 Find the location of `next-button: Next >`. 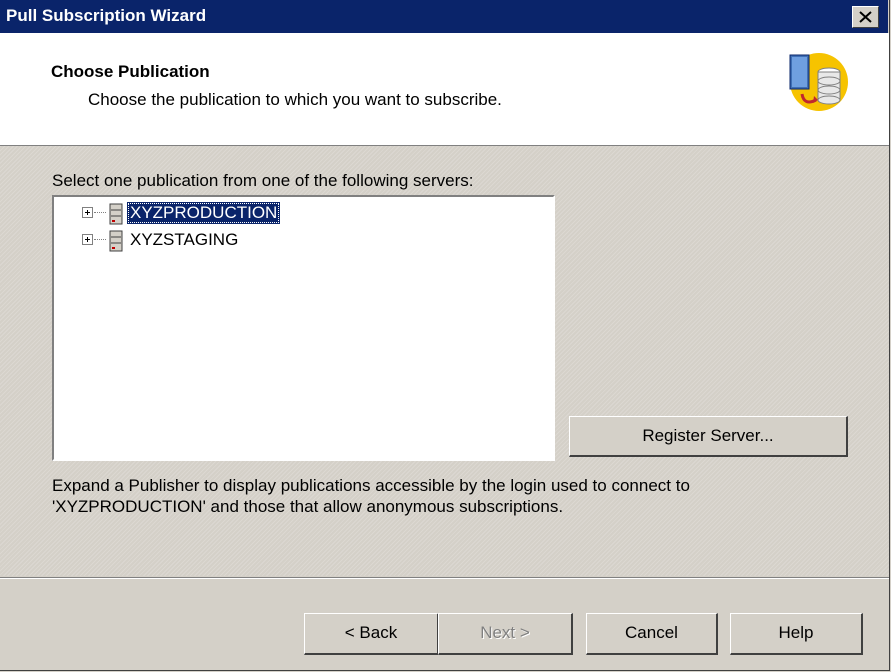

next-button: Next > is located at coordinates (505, 634).